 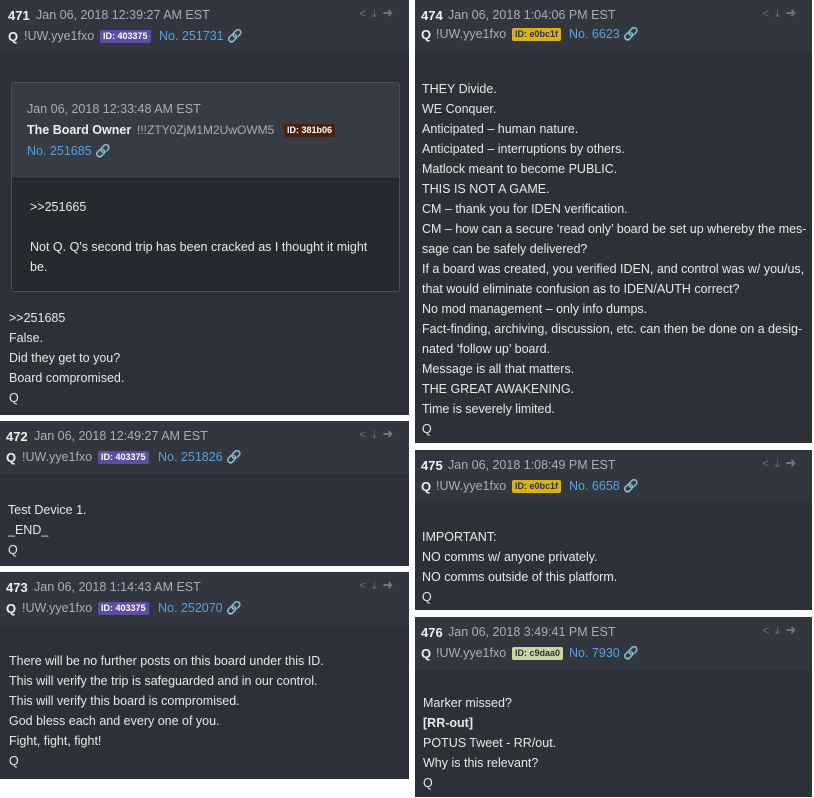 I want to click on post-line: Board compromised., so click(x=67, y=378).